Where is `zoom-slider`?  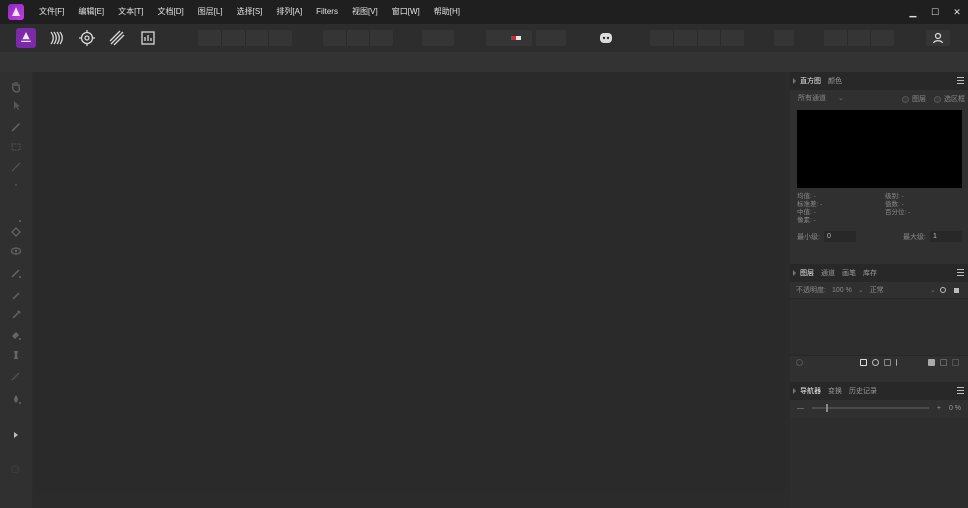
zoom-slider is located at coordinates (870, 408).